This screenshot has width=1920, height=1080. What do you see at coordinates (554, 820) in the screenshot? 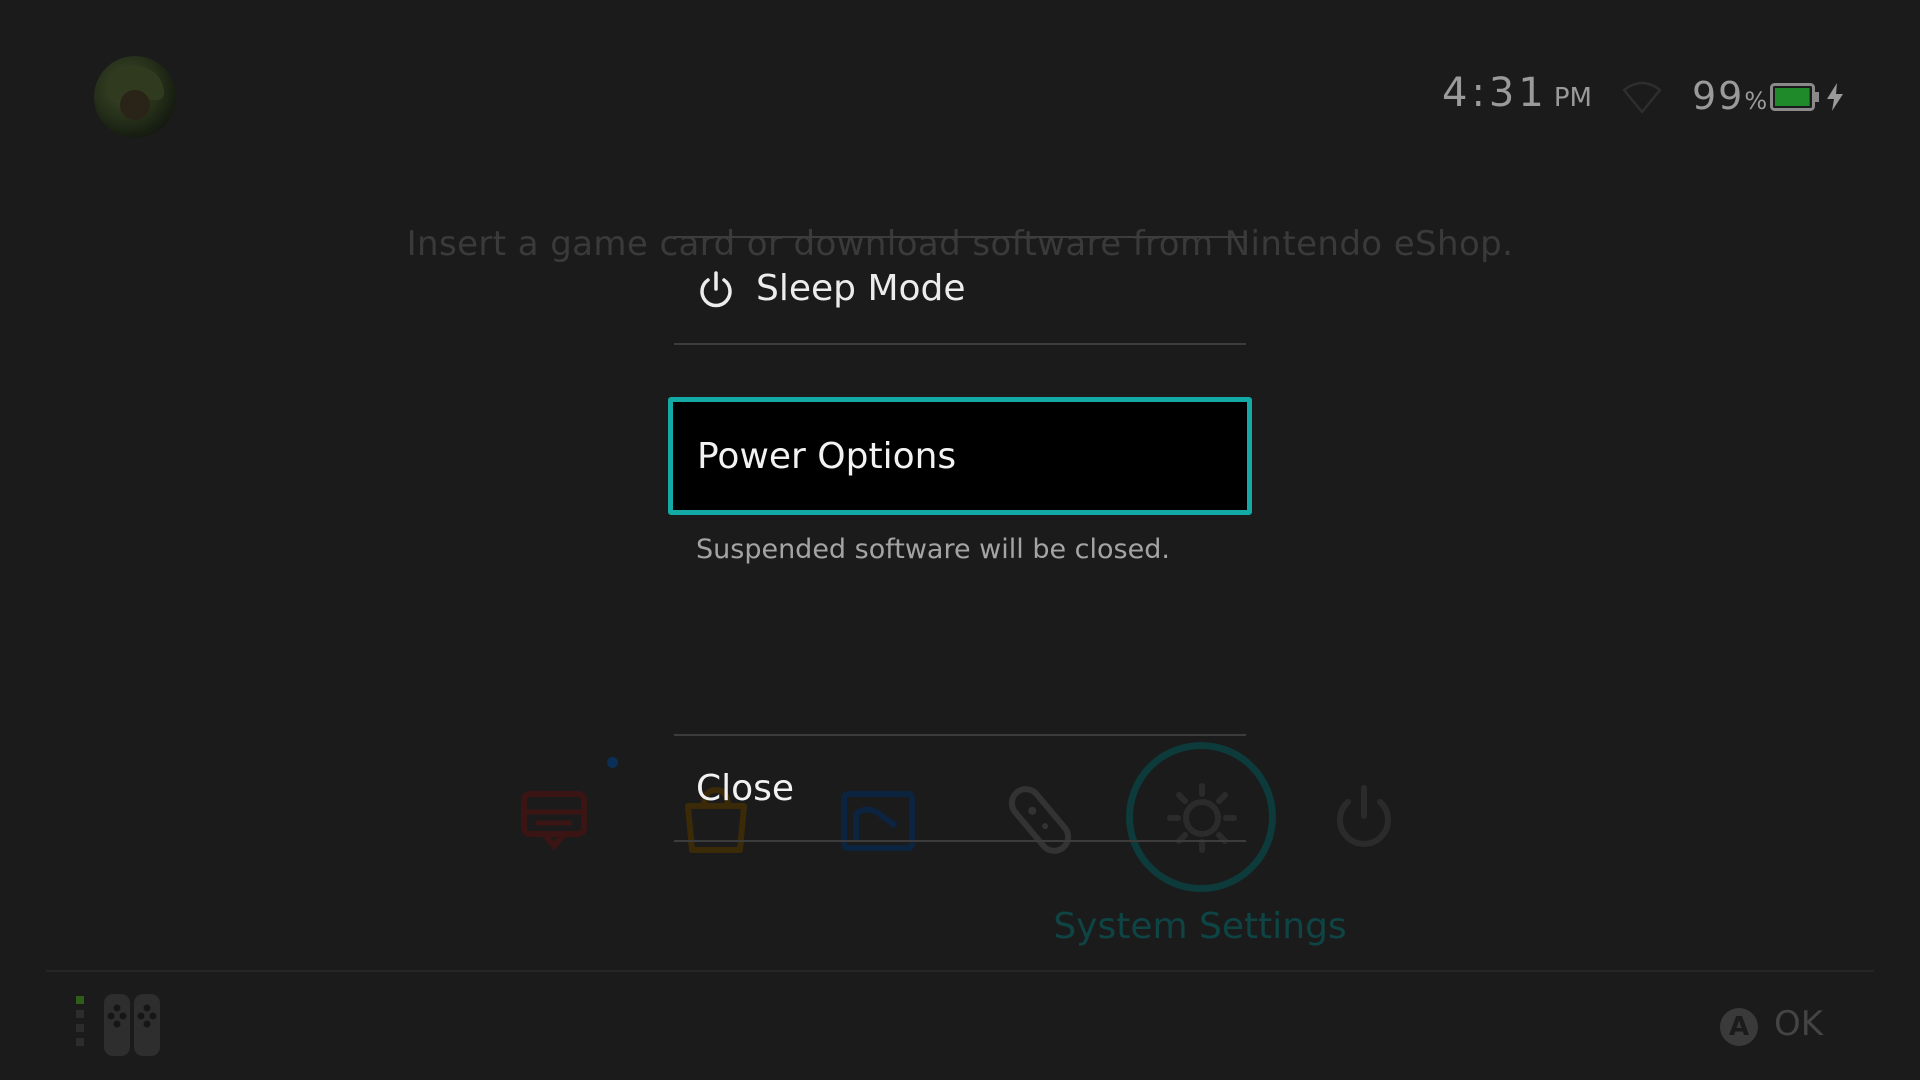
I see `news-icon` at bounding box center [554, 820].